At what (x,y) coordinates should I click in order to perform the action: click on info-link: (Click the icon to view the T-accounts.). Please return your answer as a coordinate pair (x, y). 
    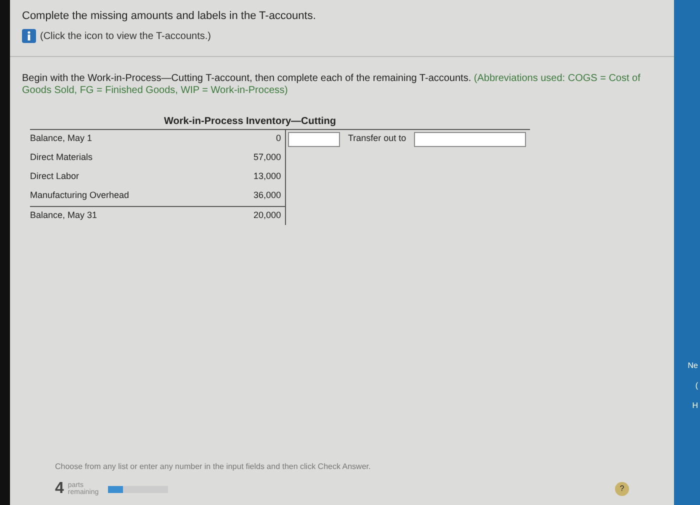
    Looking at the image, I should click on (125, 36).